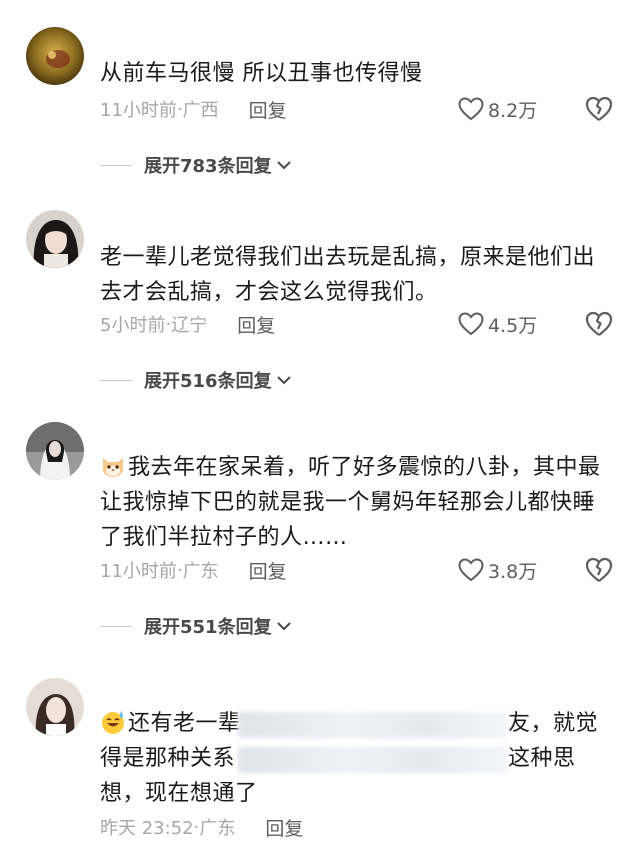 The width and height of the screenshot is (640, 853). I want to click on expand-replies-button: 展开516条回复, so click(196, 380).